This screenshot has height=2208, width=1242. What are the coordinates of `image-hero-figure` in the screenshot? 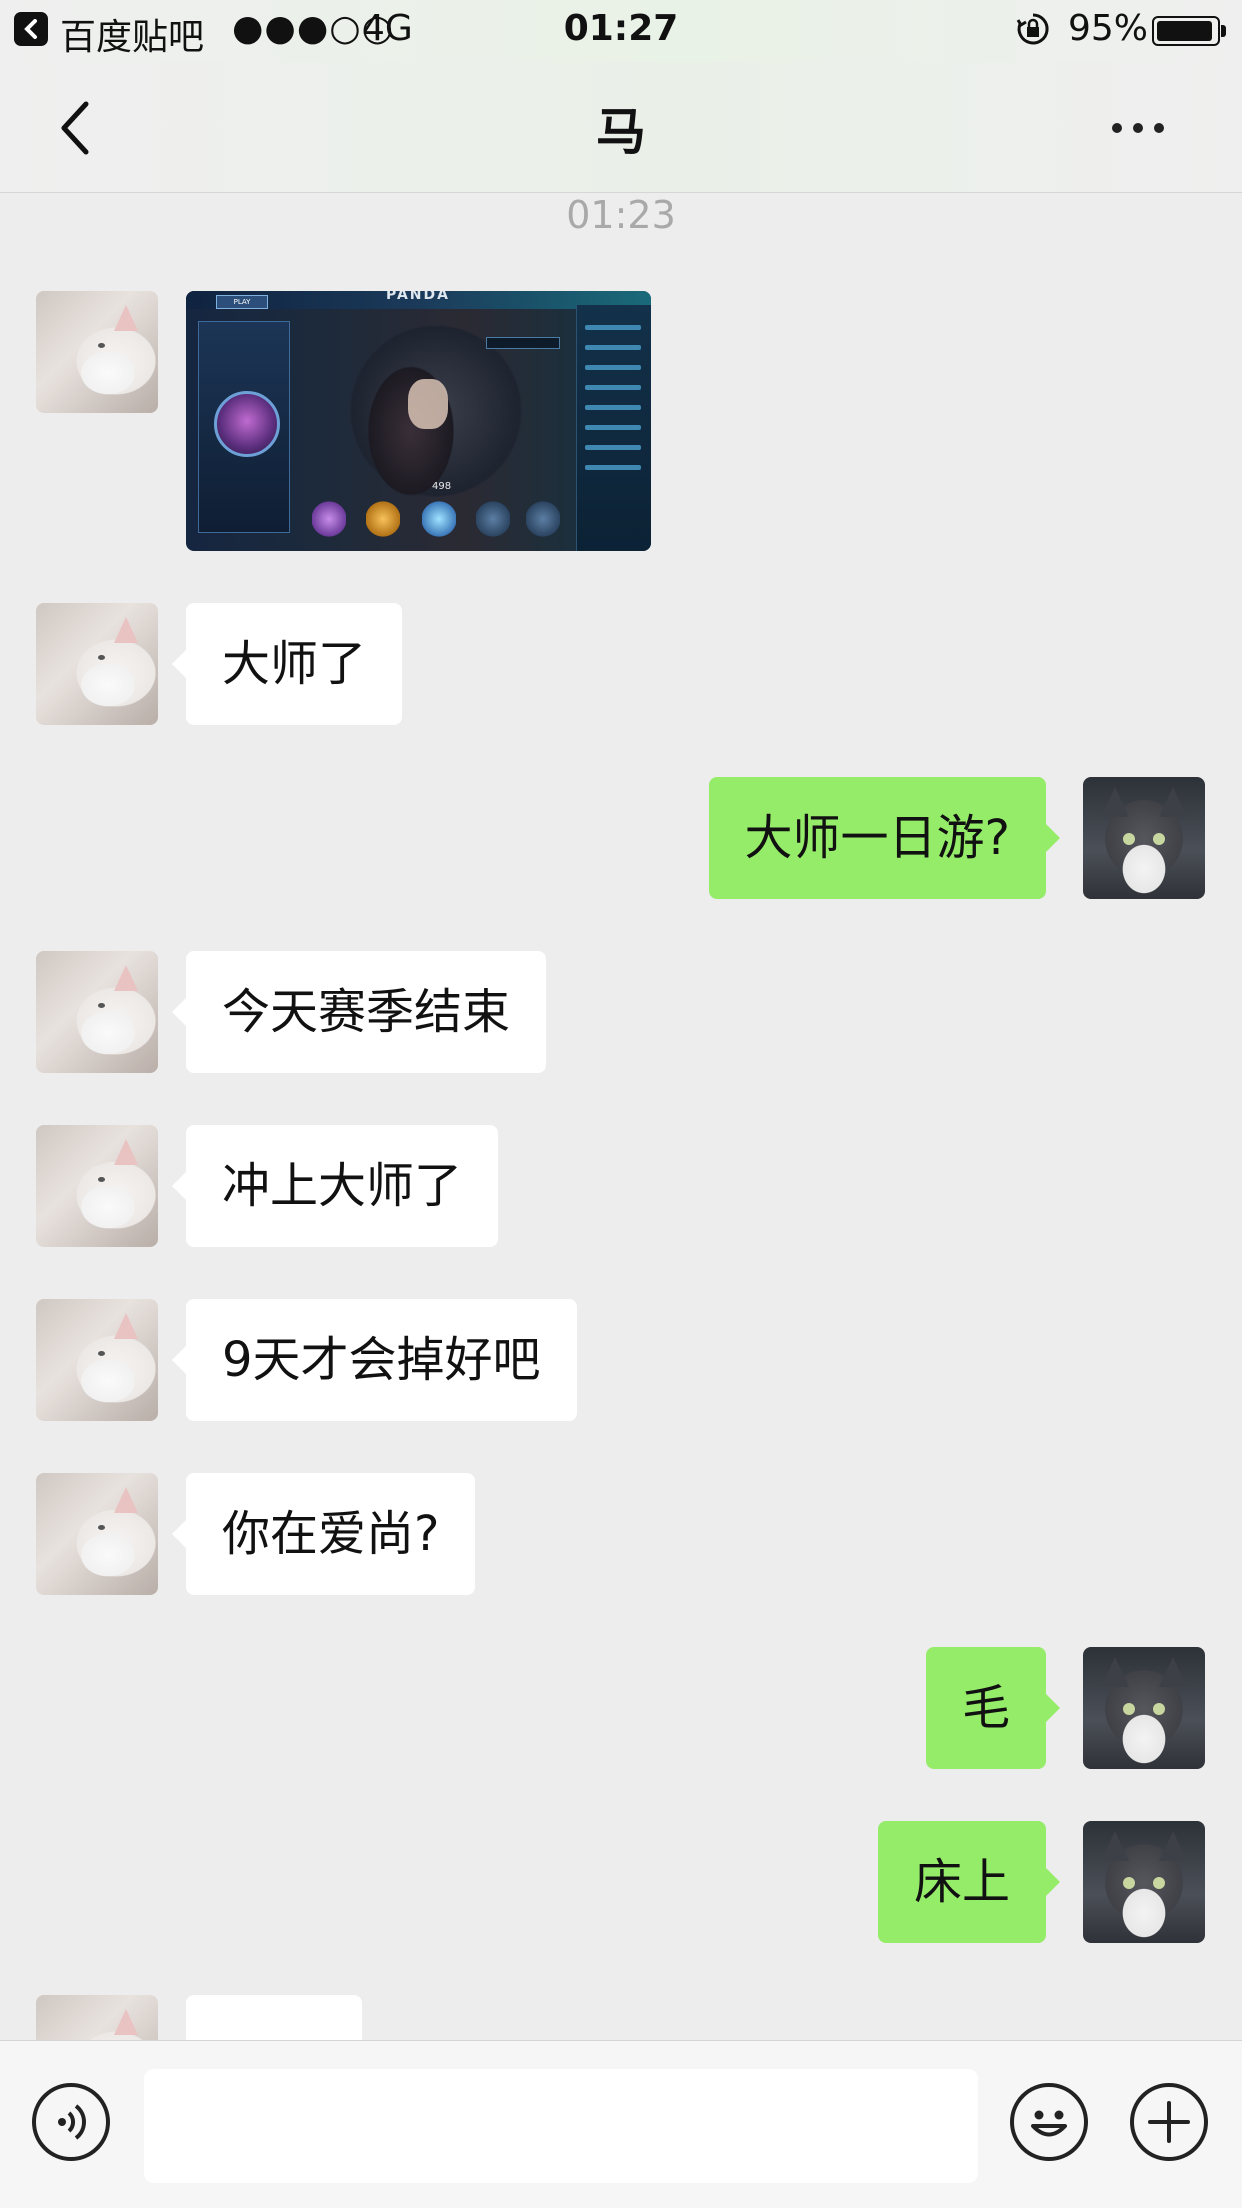 It's located at (411, 431).